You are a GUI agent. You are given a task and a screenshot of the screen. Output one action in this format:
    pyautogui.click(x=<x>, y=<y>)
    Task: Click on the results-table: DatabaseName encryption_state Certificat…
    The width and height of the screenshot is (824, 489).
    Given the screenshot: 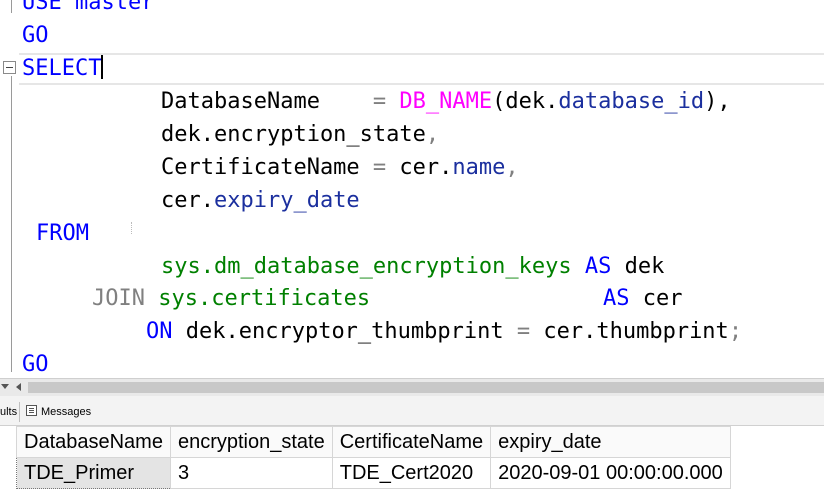 What is the action you would take?
    pyautogui.click(x=373, y=457)
    